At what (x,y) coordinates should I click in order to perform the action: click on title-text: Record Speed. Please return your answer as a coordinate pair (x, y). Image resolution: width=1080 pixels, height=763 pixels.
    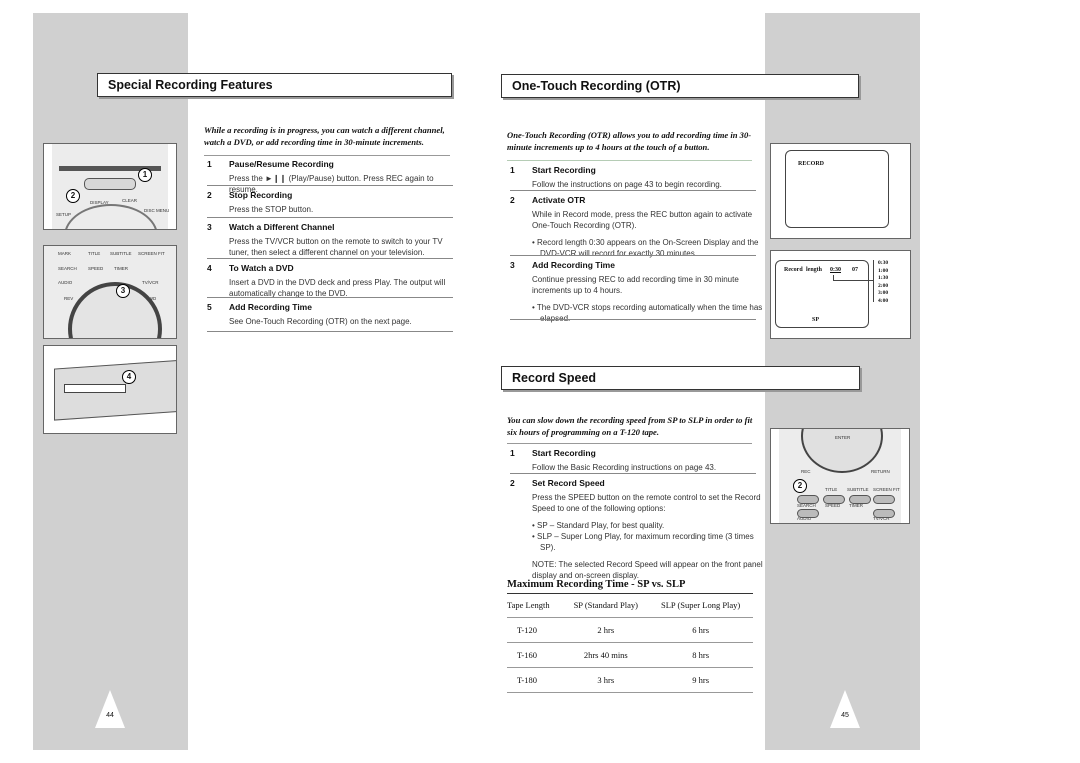
    Looking at the image, I should click on (554, 378).